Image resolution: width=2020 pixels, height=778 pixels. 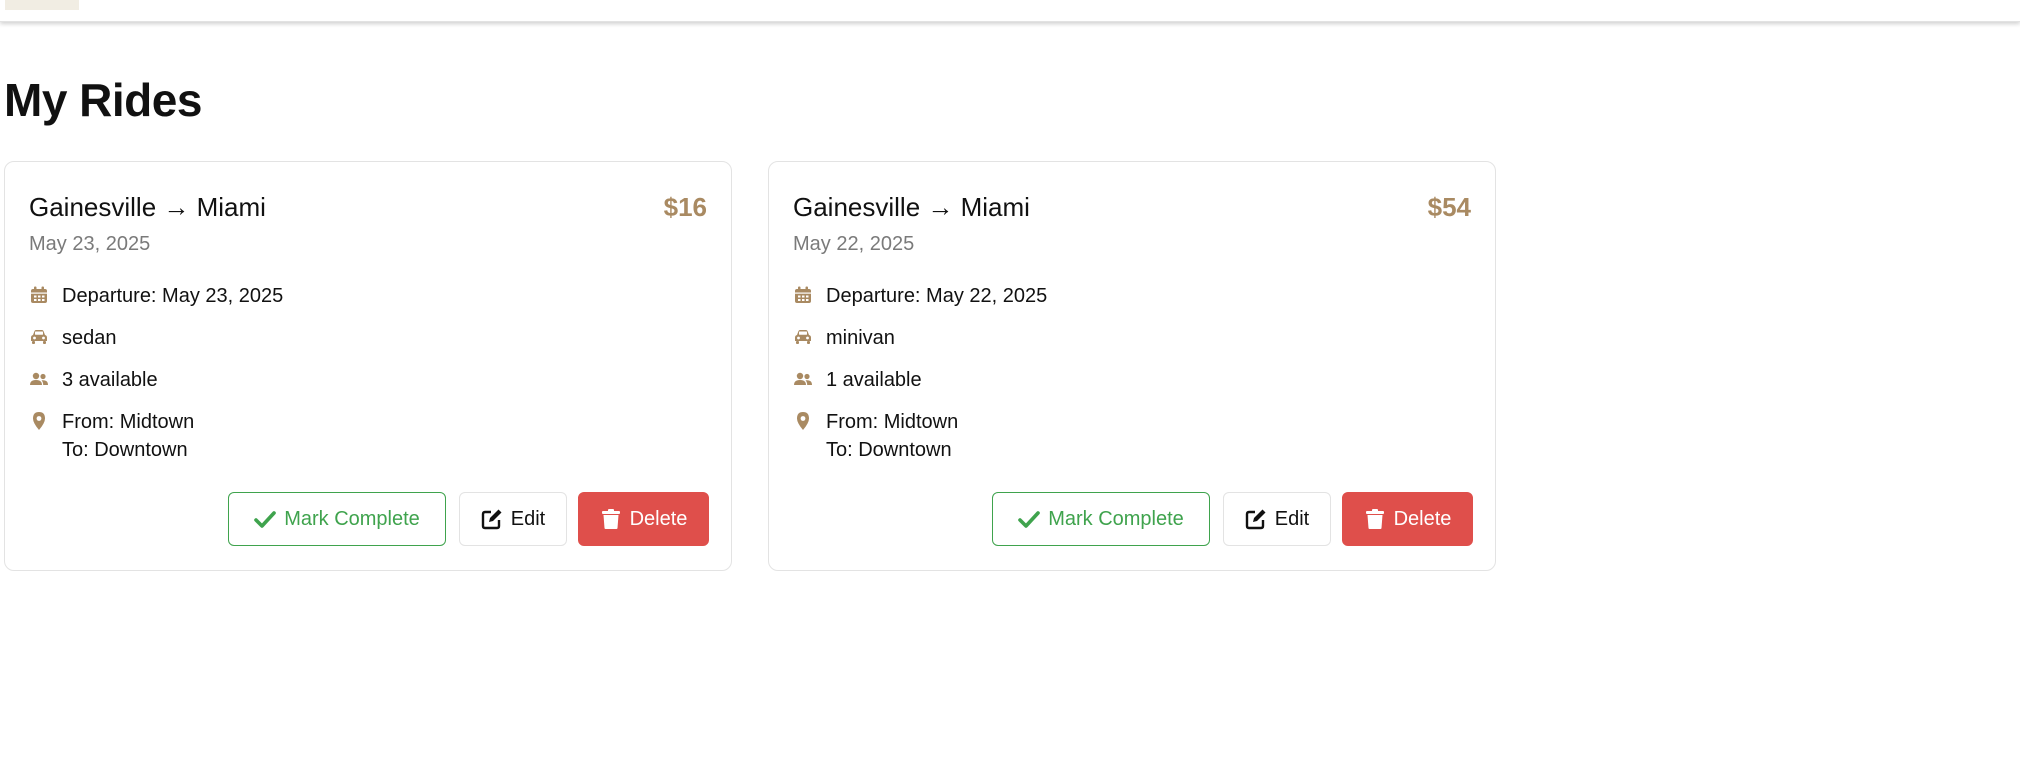 What do you see at coordinates (685, 207) in the screenshot?
I see `ride-price: $16` at bounding box center [685, 207].